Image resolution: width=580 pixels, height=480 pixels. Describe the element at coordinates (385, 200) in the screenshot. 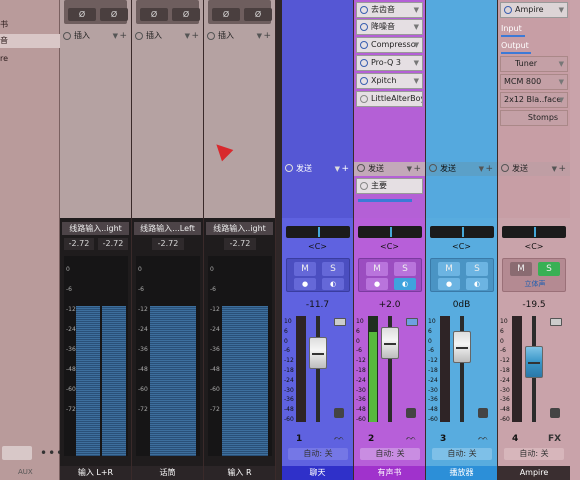

I see `send-level-bar` at that location.